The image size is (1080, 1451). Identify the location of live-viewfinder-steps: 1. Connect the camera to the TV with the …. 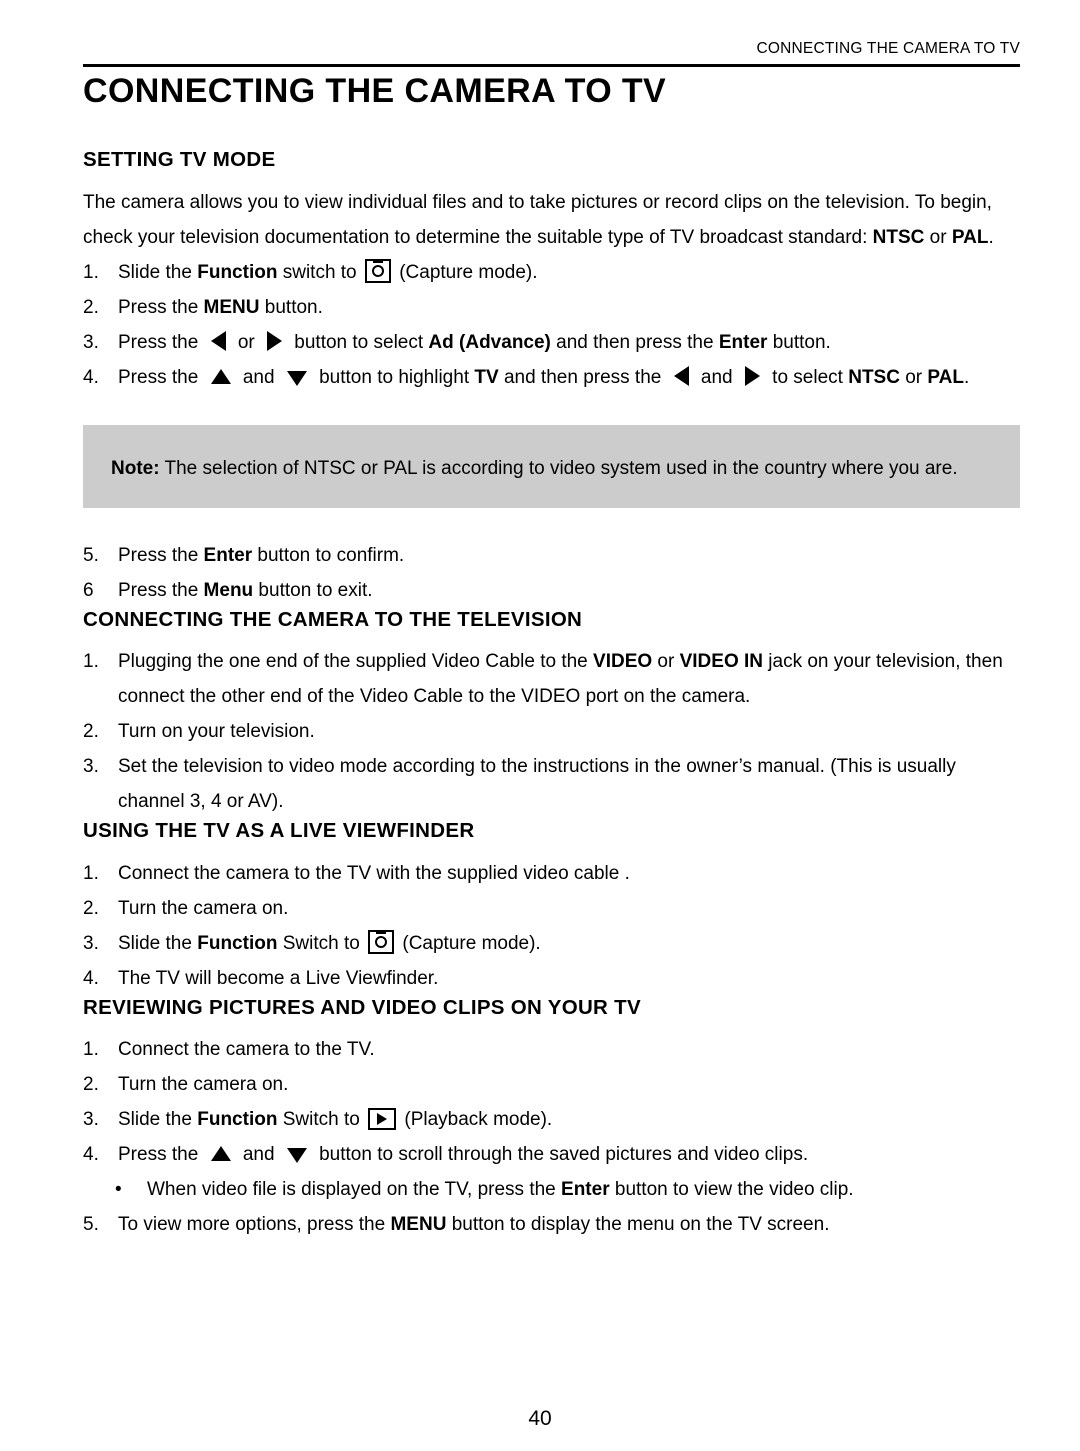
(553, 926).